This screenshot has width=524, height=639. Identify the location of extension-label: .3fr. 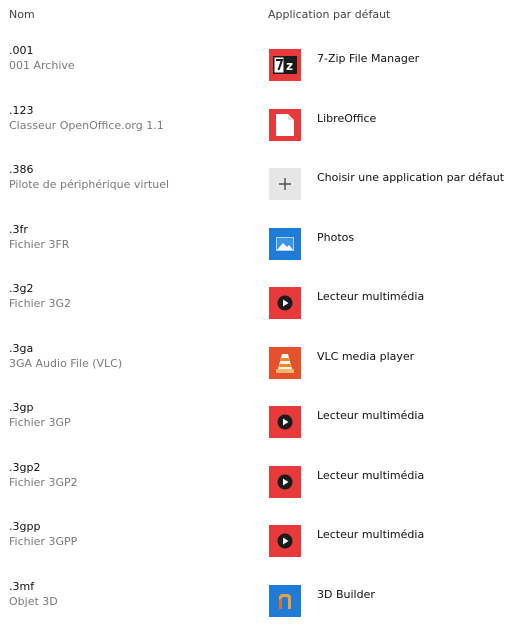
(18, 229).